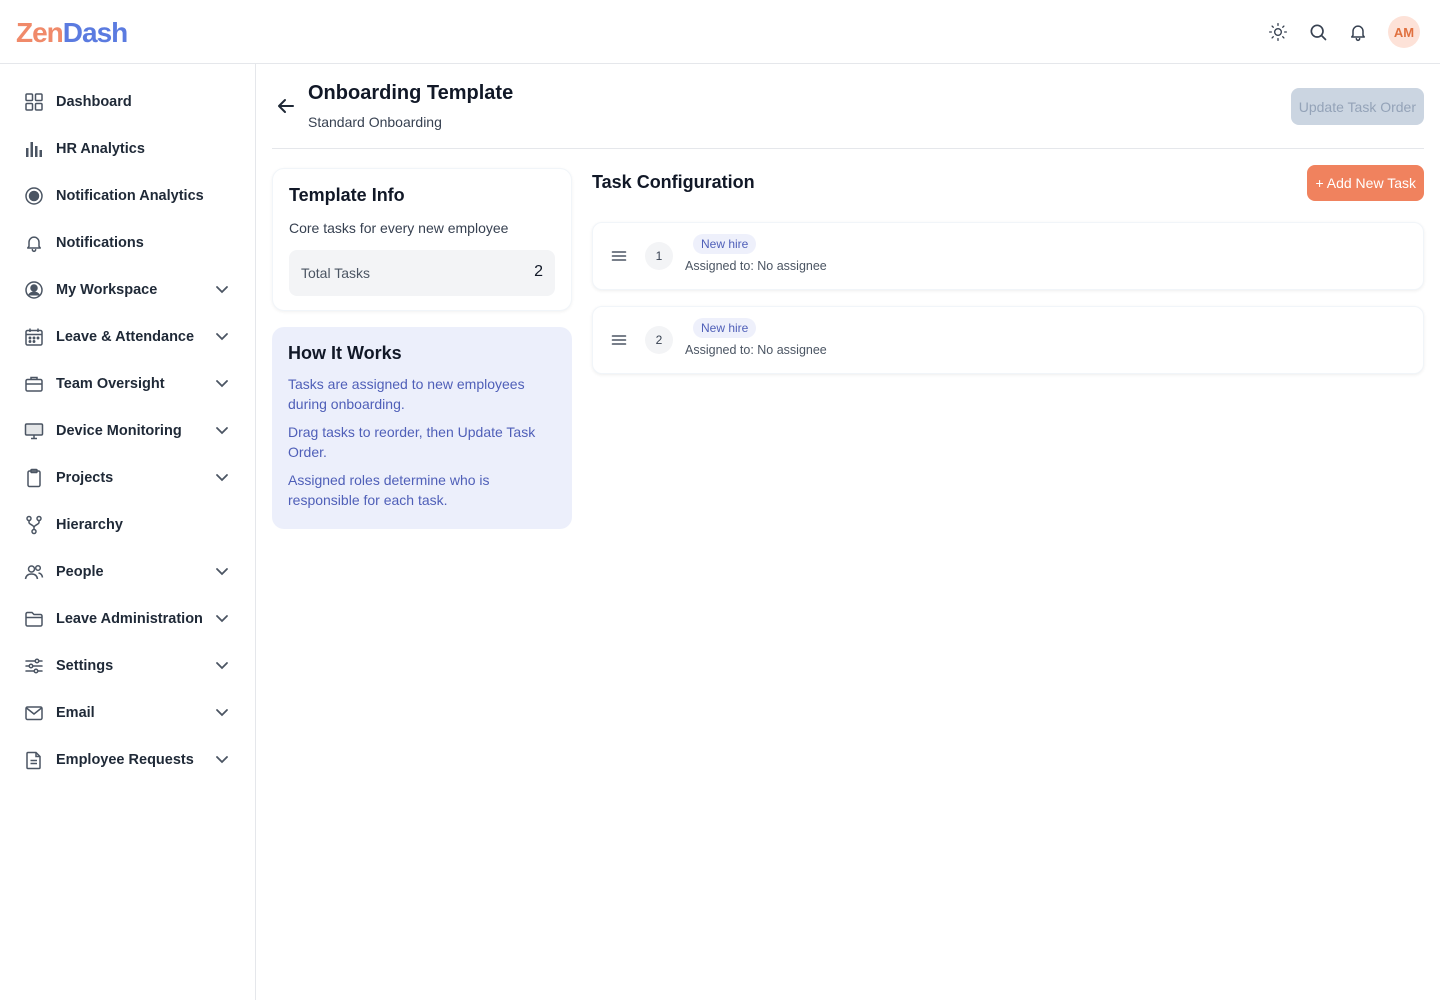 This screenshot has height=1000, width=1440. Describe the element at coordinates (399, 228) in the screenshot. I see `template-description: Core tasks for every new employee` at that location.